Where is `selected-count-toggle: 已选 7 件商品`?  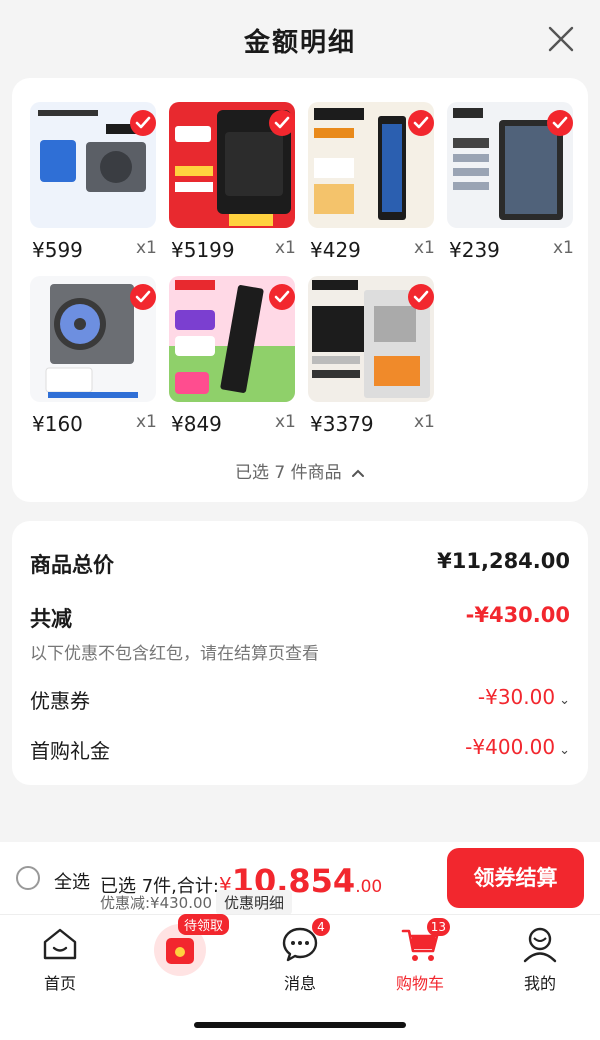
selected-count-toggle: 已选 7 件商品 is located at coordinates (300, 470).